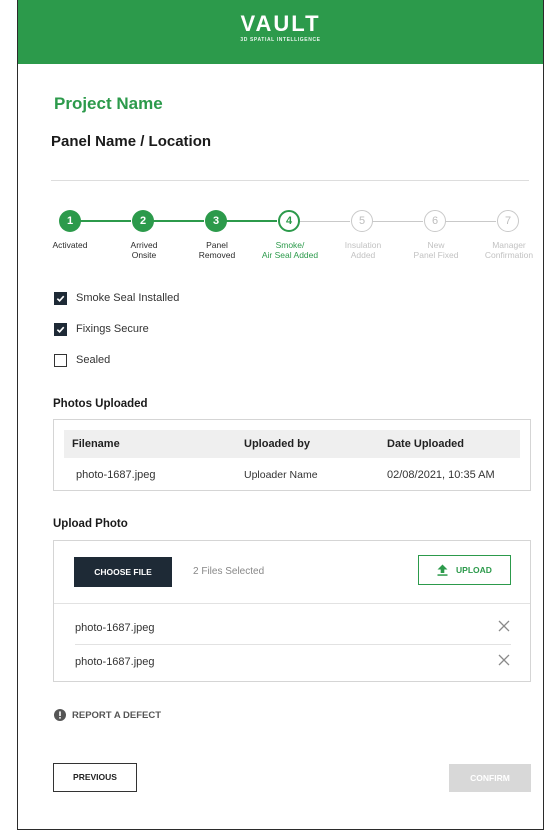 This screenshot has height=832, width=546. What do you see at coordinates (116, 475) in the screenshot?
I see `cell-filename: photo-1687.jpeg` at bounding box center [116, 475].